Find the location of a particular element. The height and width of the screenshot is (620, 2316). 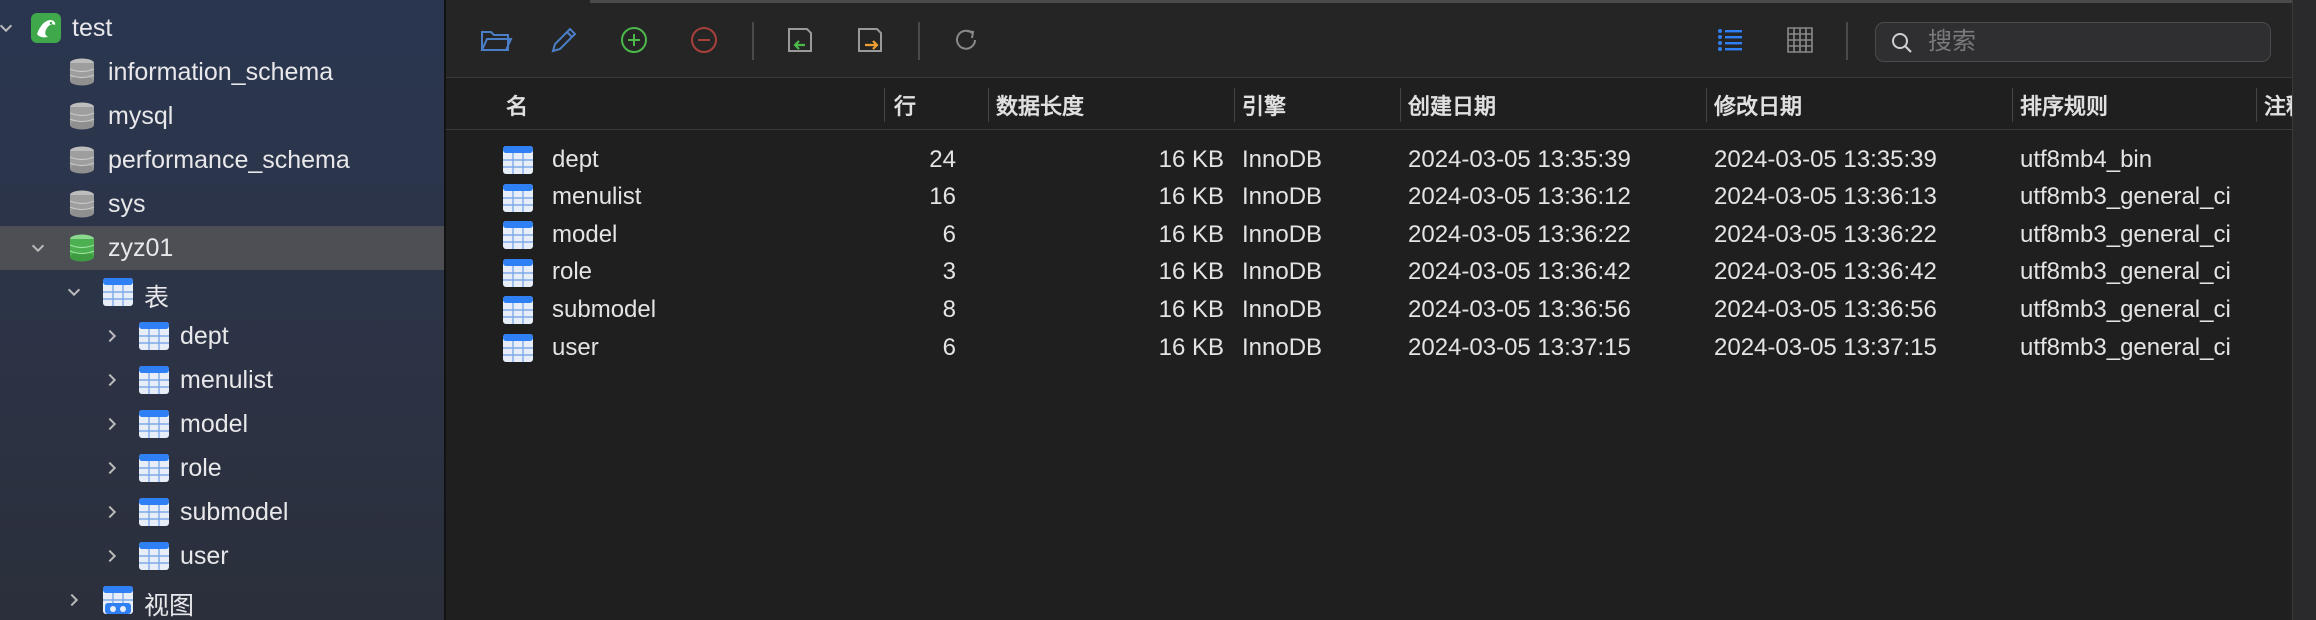

export-icon is located at coordinates (870, 40).